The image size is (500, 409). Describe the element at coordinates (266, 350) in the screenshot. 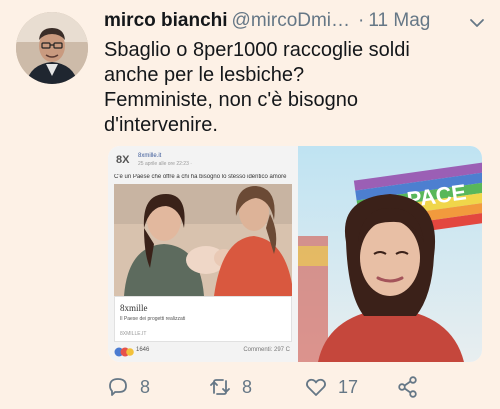

I see `comments-count: Commenti: 297 C` at that location.